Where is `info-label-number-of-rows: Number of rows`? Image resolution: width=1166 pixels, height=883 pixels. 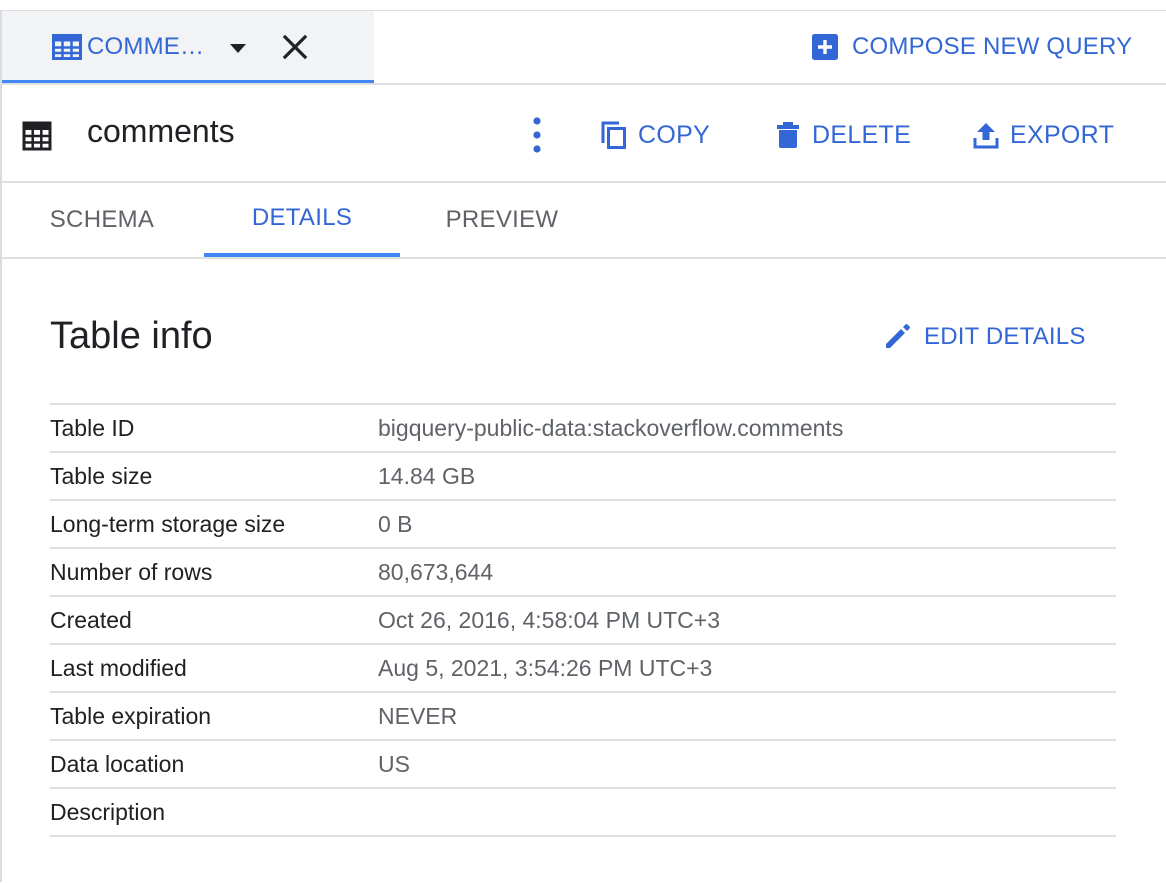
info-label-number-of-rows: Number of rows is located at coordinates (214, 572).